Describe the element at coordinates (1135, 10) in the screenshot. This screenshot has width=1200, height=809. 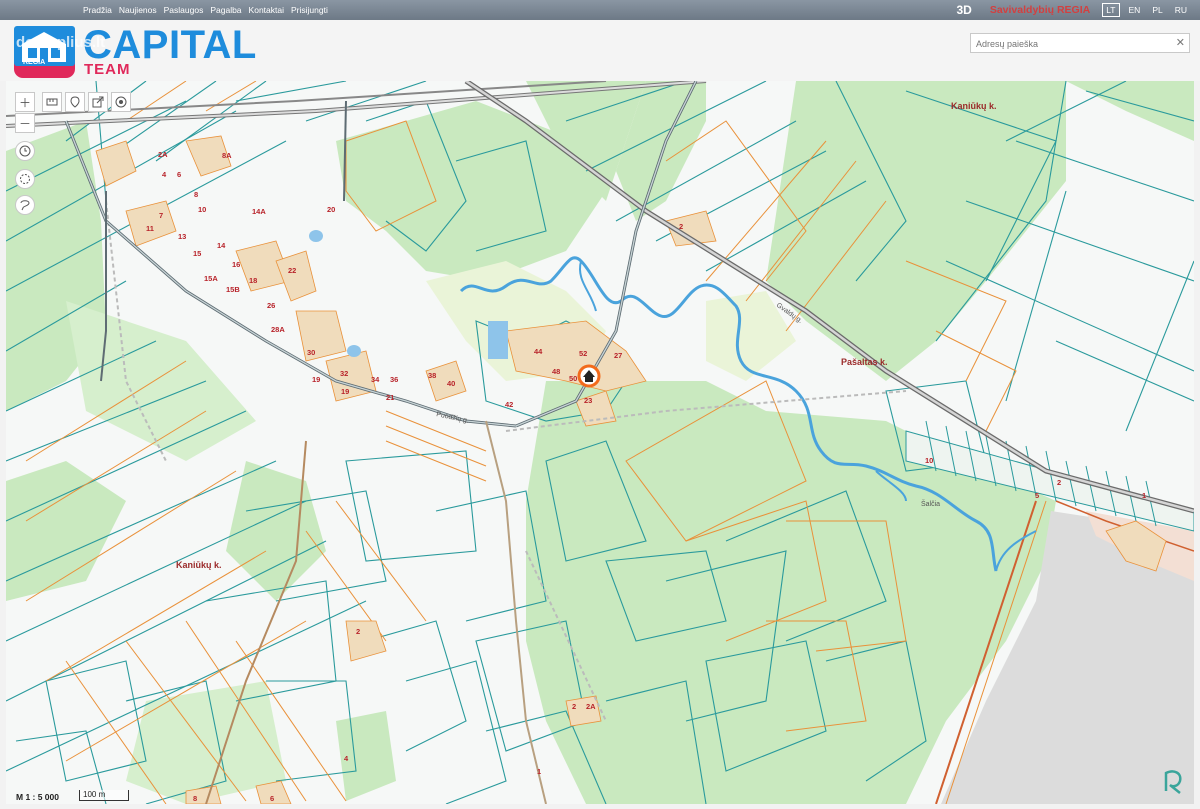
I see `language-en: EN` at that location.